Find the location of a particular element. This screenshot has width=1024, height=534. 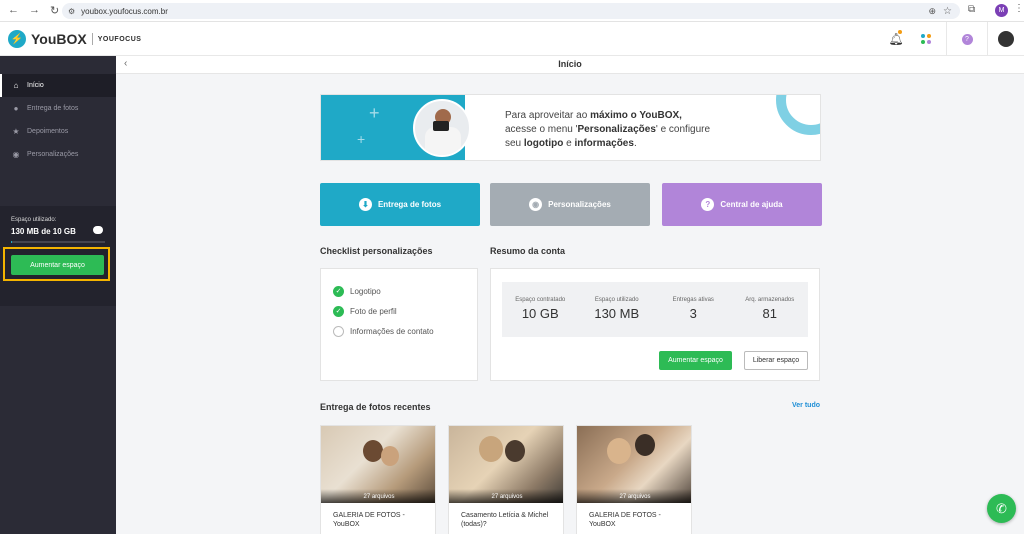

checklist-item: ✓ Foto de perfil is located at coordinates (405, 311).